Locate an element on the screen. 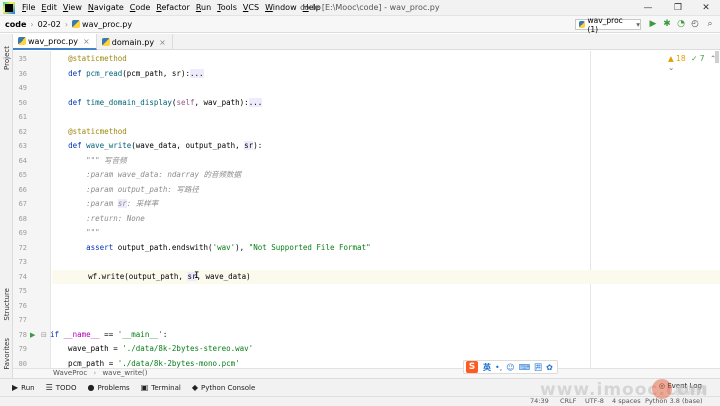  menu-item-label: dit is located at coordinates (51, 7).